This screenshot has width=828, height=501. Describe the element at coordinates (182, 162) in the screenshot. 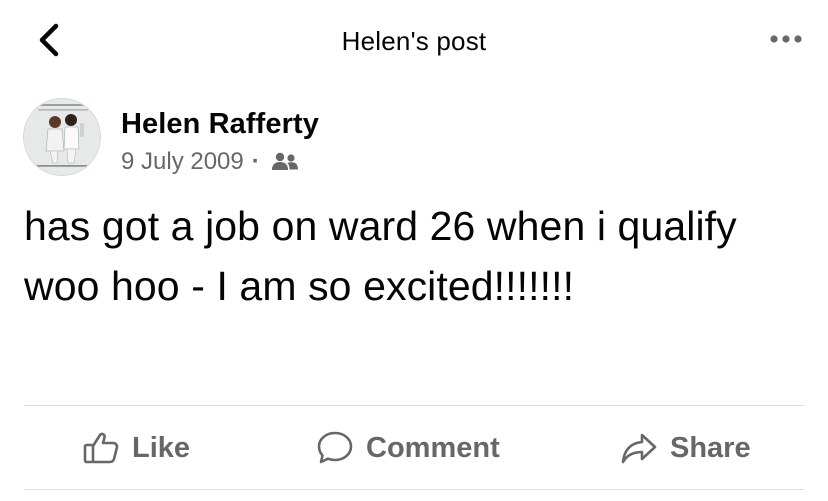

I see `post-date: 9 July 2009` at that location.